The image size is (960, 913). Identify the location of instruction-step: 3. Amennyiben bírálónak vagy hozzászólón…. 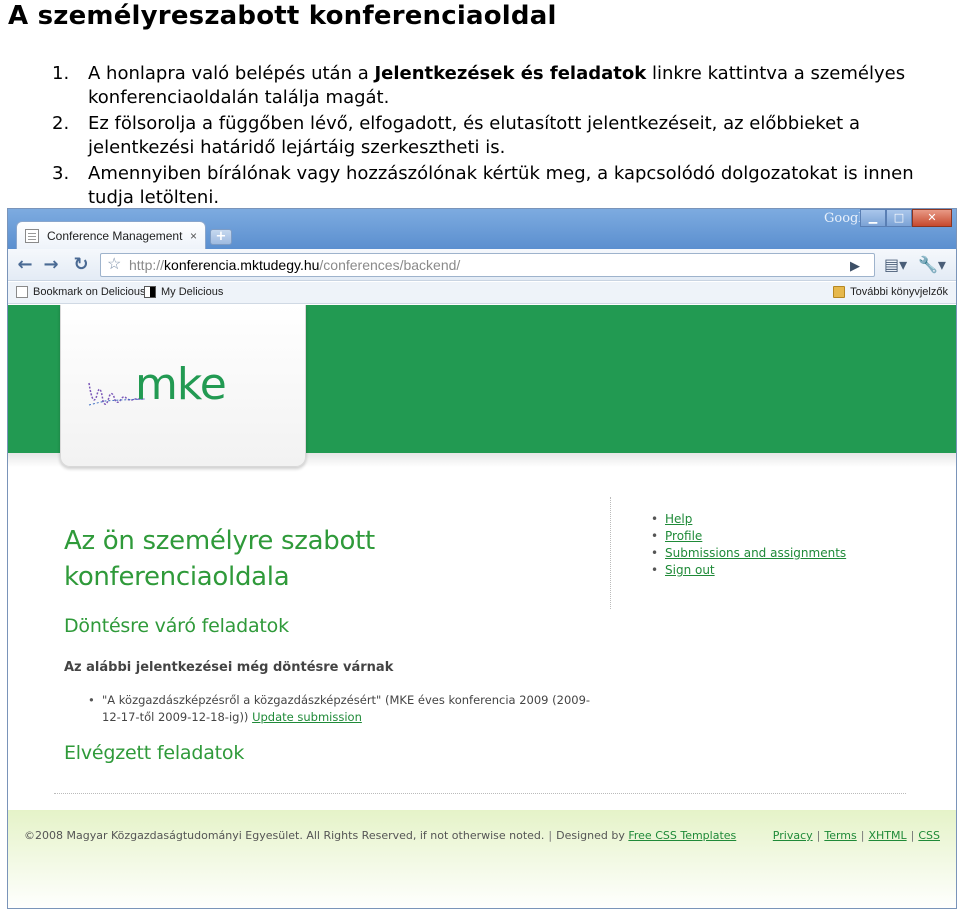
(499, 186).